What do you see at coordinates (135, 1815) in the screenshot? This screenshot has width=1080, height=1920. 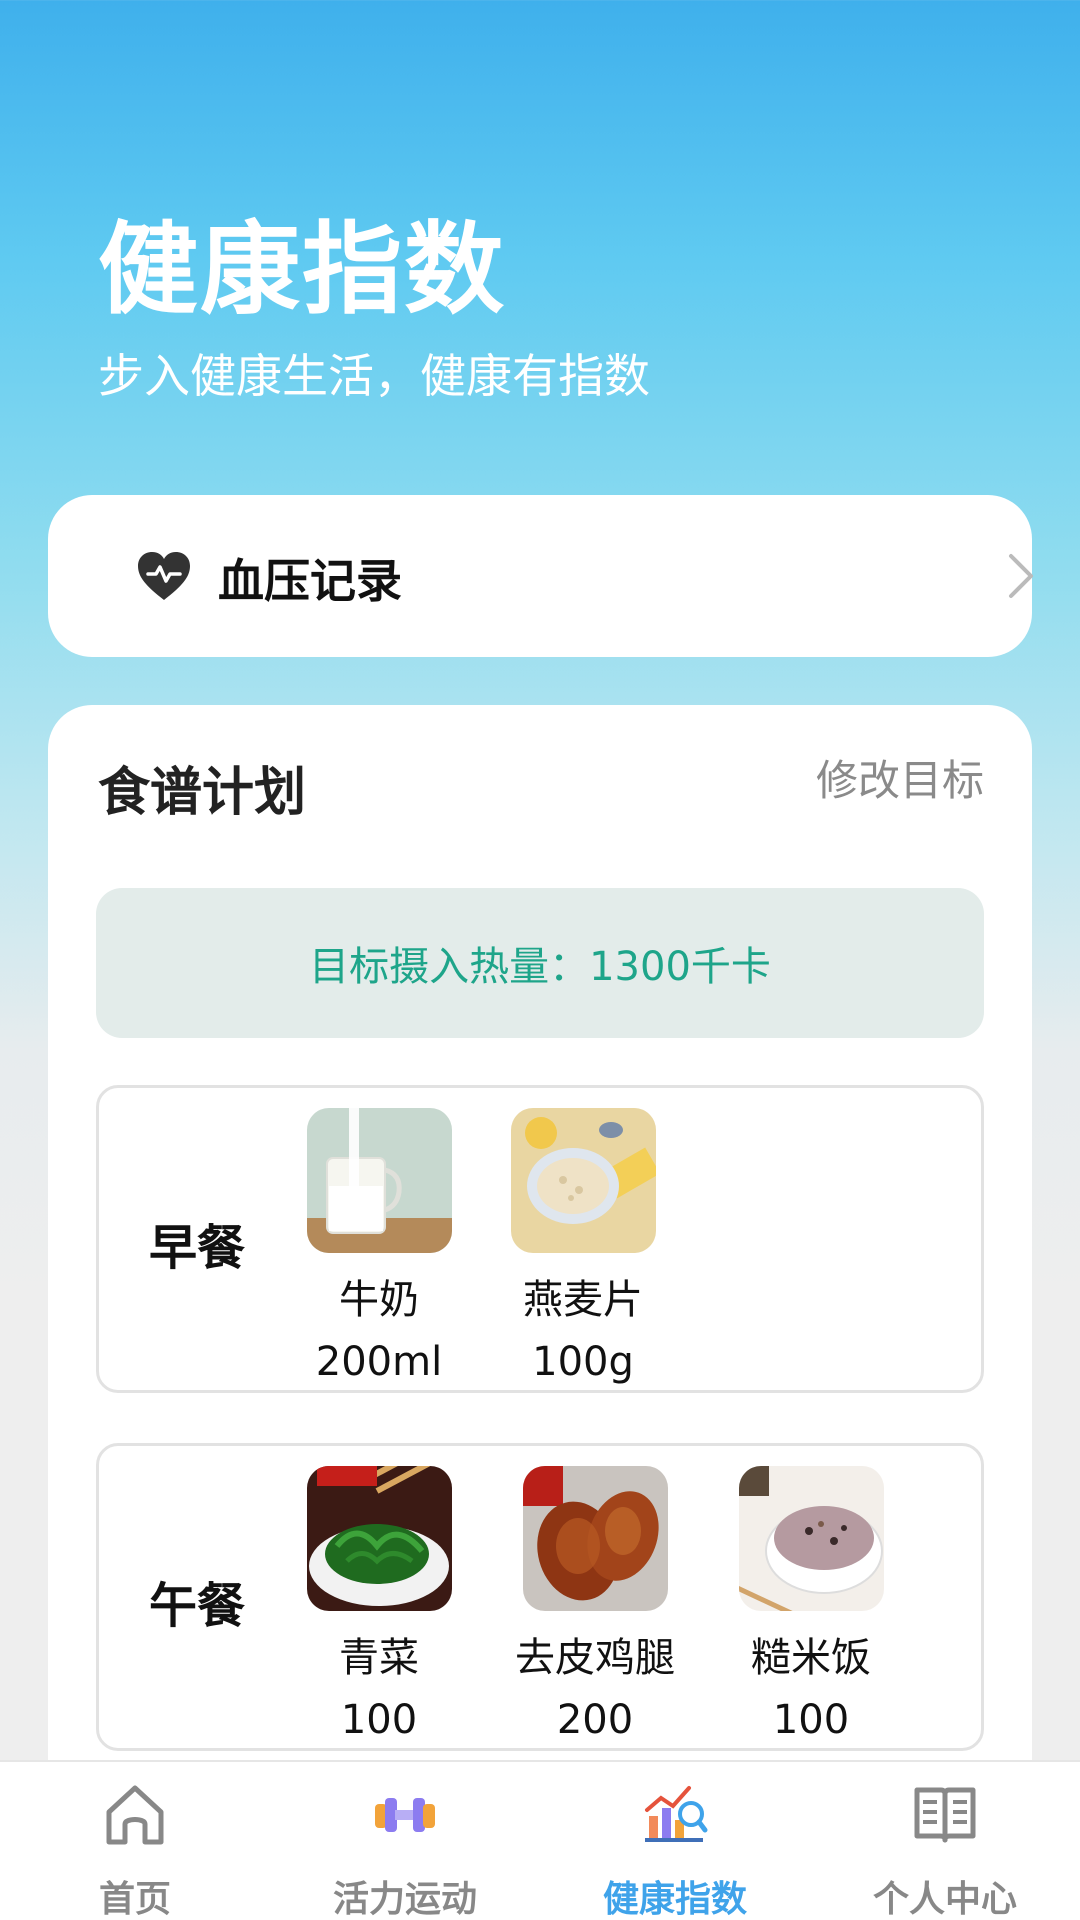 I see `home-icon` at bounding box center [135, 1815].